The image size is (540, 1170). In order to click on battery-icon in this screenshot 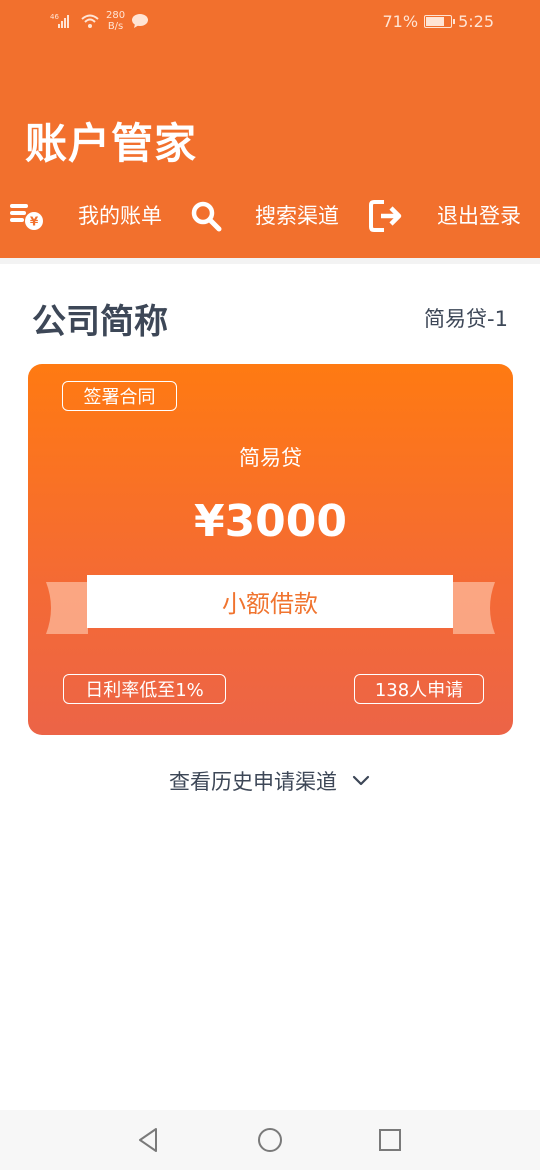, I will do `click(440, 21)`.